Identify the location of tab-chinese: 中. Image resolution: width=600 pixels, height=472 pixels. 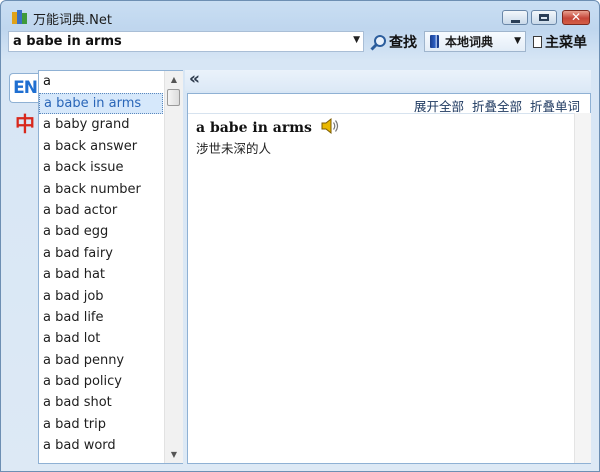
(25, 124).